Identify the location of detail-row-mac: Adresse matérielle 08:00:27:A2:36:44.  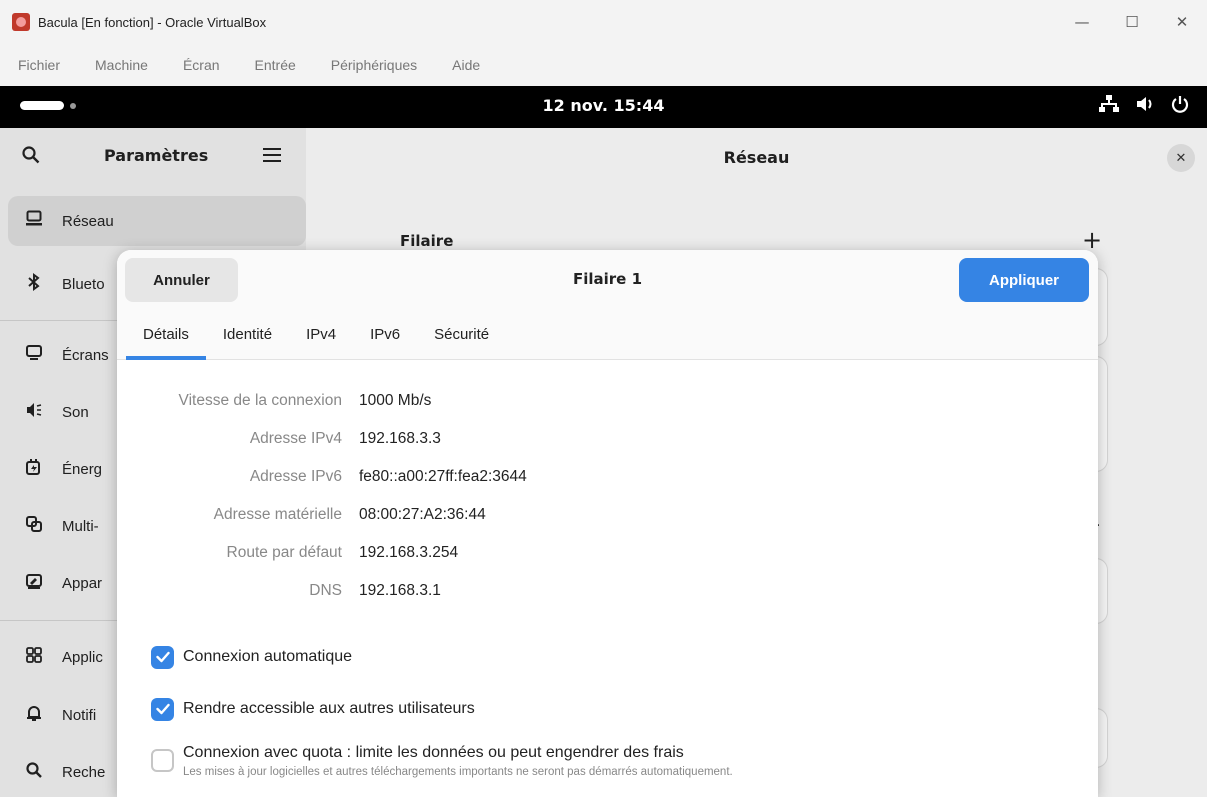
(607, 516).